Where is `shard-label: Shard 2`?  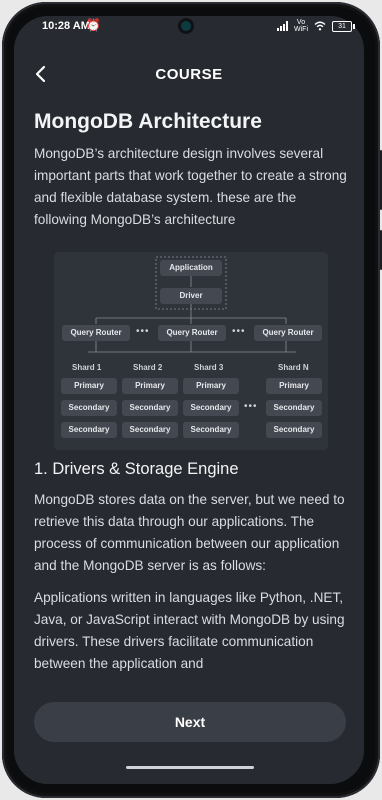 shard-label: Shard 2 is located at coordinates (148, 367).